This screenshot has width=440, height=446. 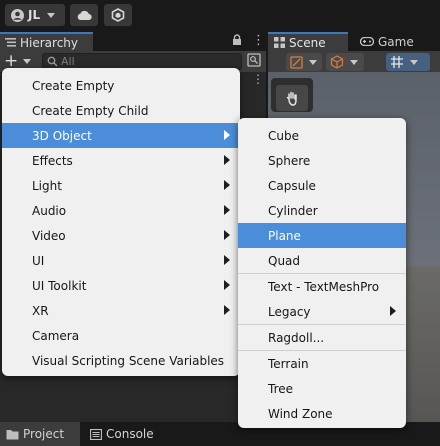 What do you see at coordinates (296, 62) in the screenshot?
I see `gizmo-icon` at bounding box center [296, 62].